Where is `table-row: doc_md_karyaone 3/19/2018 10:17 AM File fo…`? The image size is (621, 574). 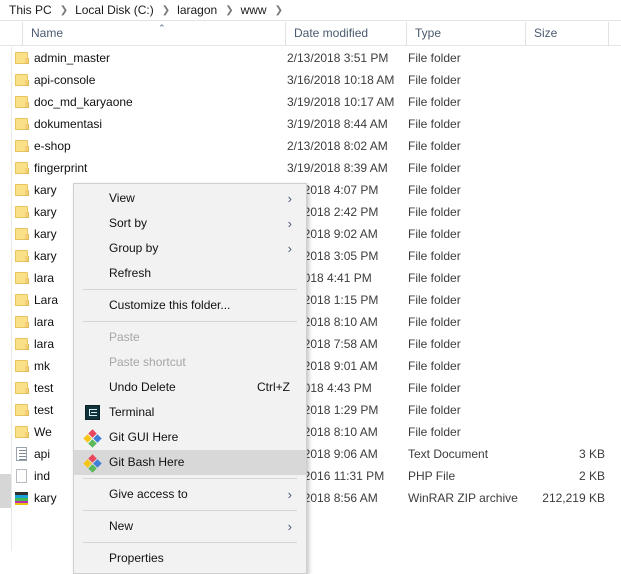 table-row: doc_md_karyaone 3/19/2018 10:17 AM File fo… is located at coordinates (316, 102).